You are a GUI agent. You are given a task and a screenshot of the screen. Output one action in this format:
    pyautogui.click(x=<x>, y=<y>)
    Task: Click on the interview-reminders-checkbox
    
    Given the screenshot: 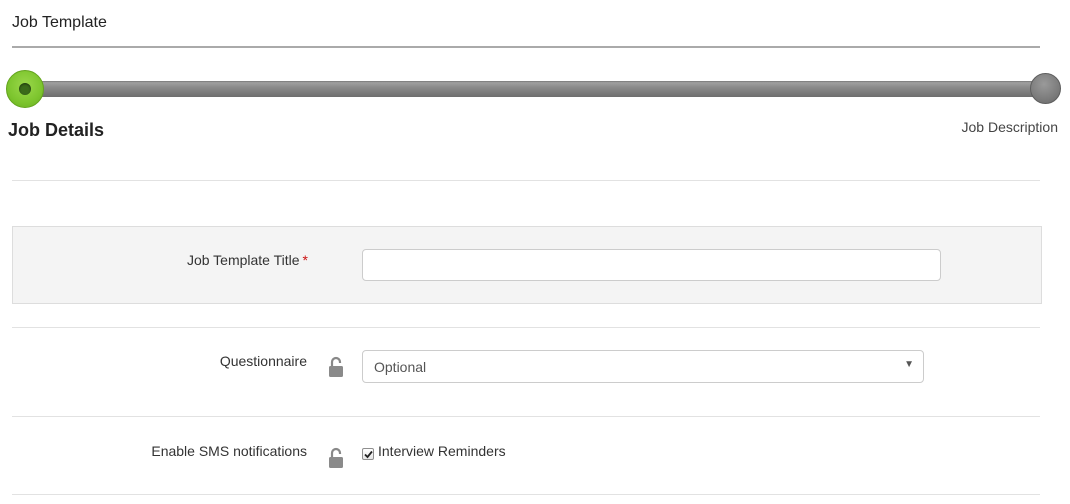 What is the action you would take?
    pyautogui.click(x=368, y=454)
    